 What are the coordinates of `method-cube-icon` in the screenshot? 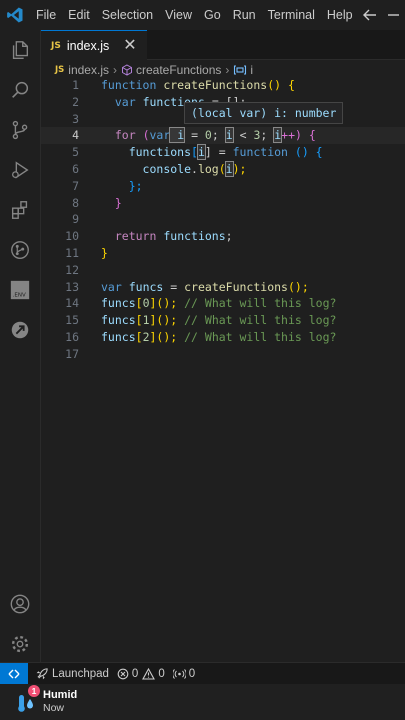 It's located at (127, 70).